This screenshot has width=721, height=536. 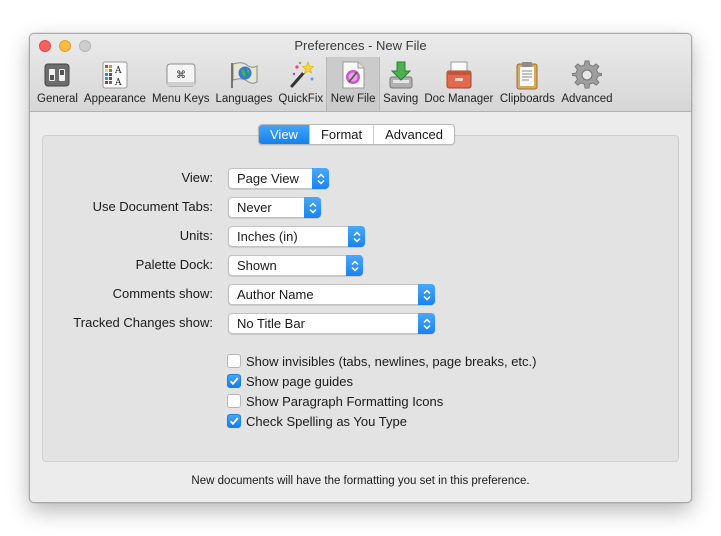 What do you see at coordinates (459, 75) in the screenshot?
I see `doc-manager-tray-icon` at bounding box center [459, 75].